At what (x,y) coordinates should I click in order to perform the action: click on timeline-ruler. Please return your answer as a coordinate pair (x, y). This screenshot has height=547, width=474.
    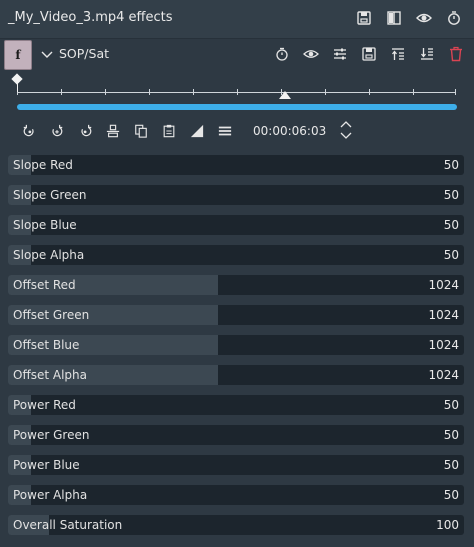
    Looking at the image, I should click on (236, 92).